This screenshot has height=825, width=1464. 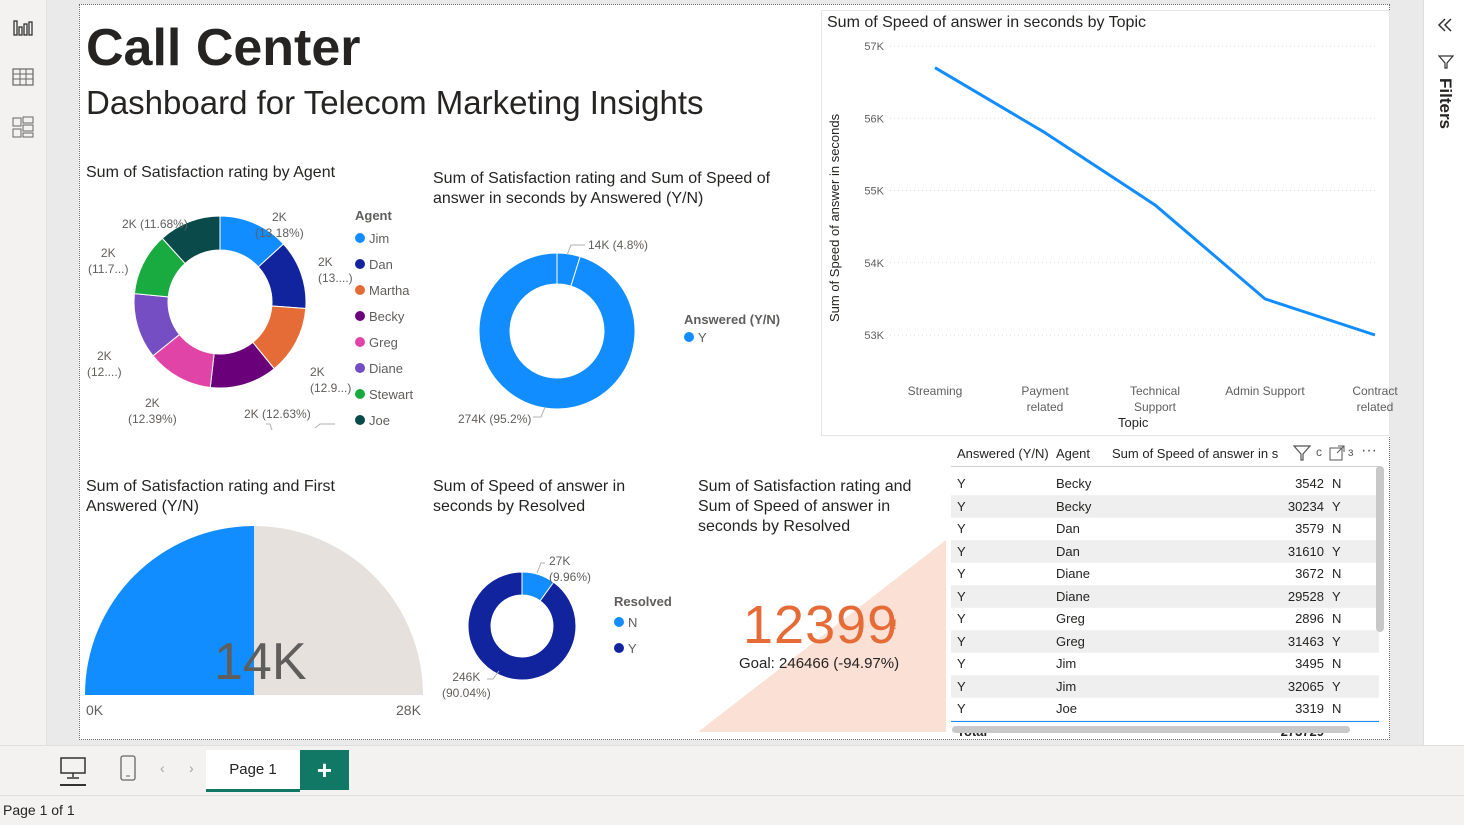 What do you see at coordinates (1003, 453) in the screenshot?
I see `table-header-answered: Answered (Y/N)` at bounding box center [1003, 453].